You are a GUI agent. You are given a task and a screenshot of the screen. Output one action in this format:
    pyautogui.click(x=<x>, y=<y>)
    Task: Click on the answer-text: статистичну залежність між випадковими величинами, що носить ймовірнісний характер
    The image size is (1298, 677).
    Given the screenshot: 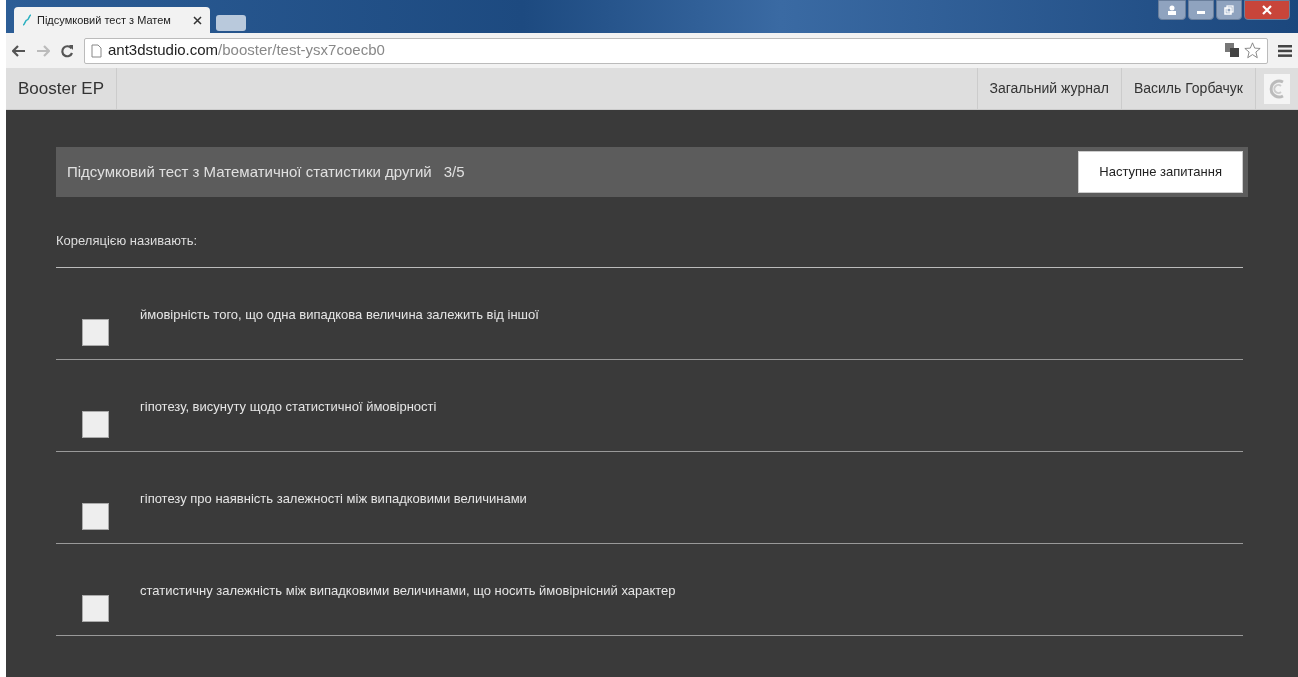 What is the action you would take?
    pyautogui.click(x=408, y=590)
    